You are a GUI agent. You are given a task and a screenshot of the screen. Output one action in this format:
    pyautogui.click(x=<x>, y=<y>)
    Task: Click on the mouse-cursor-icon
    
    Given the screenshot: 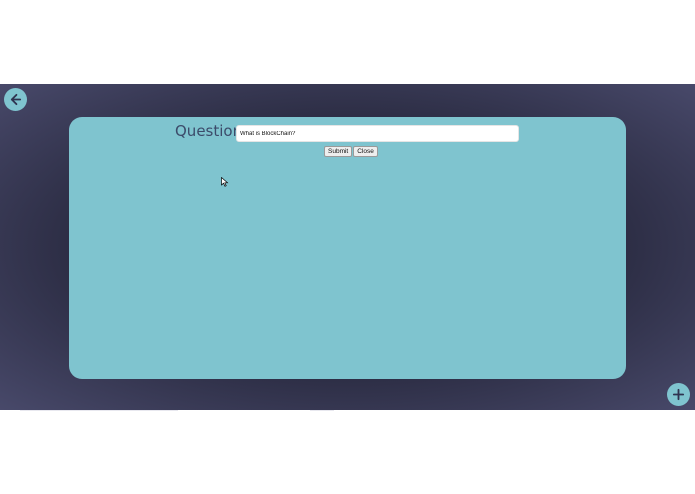 What is the action you would take?
    pyautogui.click(x=225, y=182)
    